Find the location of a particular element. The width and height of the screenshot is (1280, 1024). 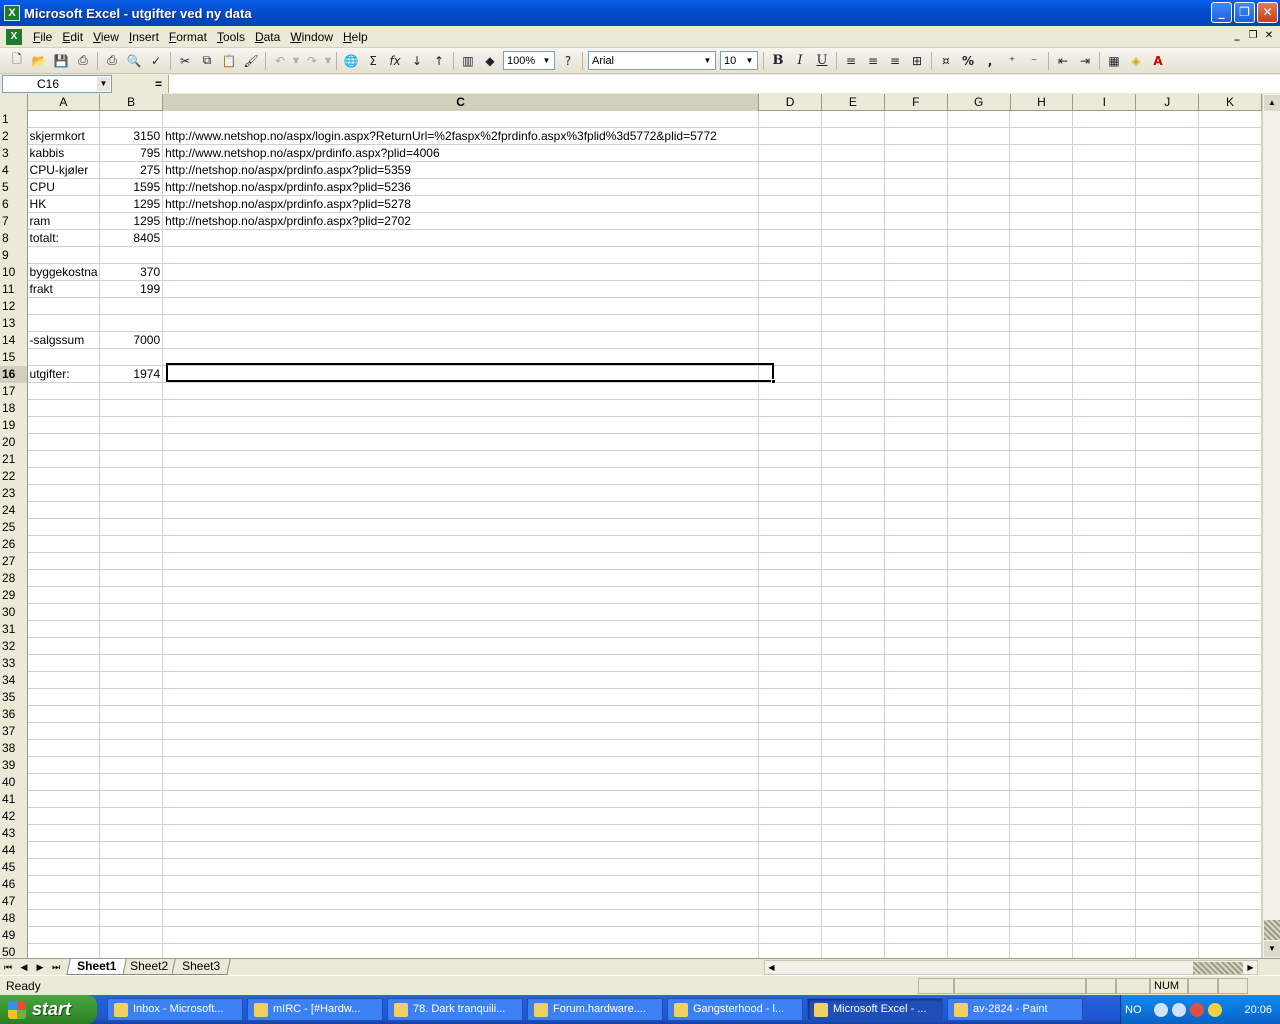

cell-c25 is located at coordinates (461, 527).